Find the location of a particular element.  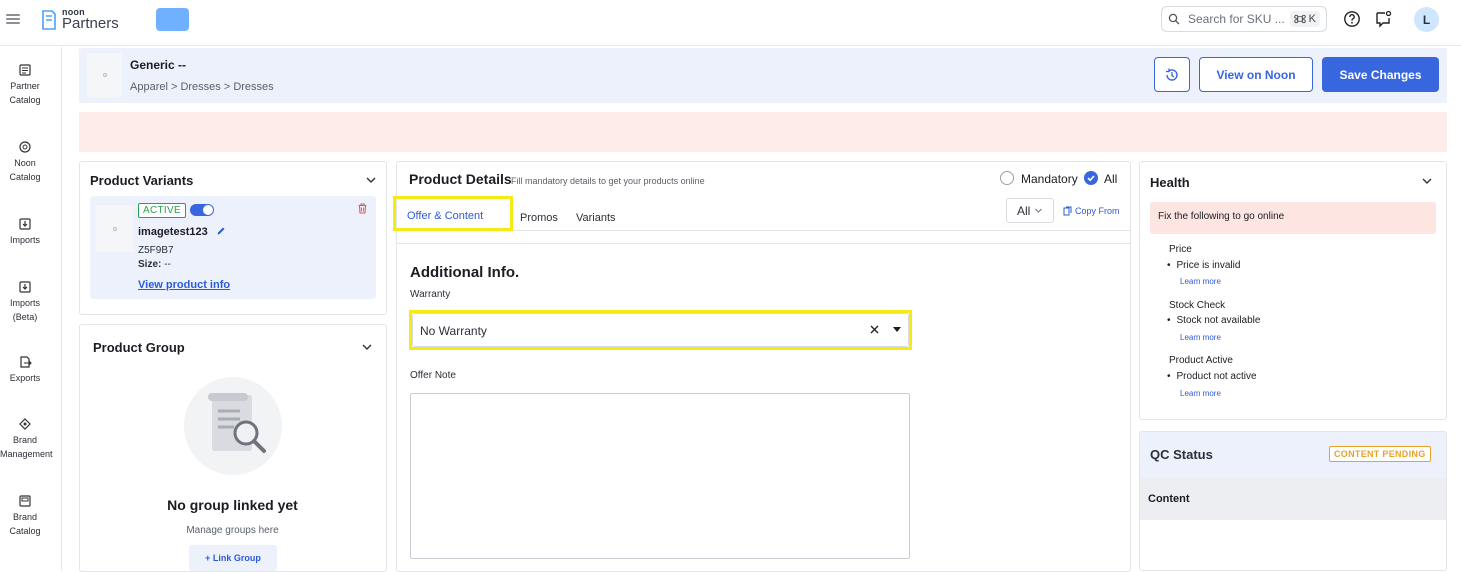

offer-note-textarea is located at coordinates (660, 476).